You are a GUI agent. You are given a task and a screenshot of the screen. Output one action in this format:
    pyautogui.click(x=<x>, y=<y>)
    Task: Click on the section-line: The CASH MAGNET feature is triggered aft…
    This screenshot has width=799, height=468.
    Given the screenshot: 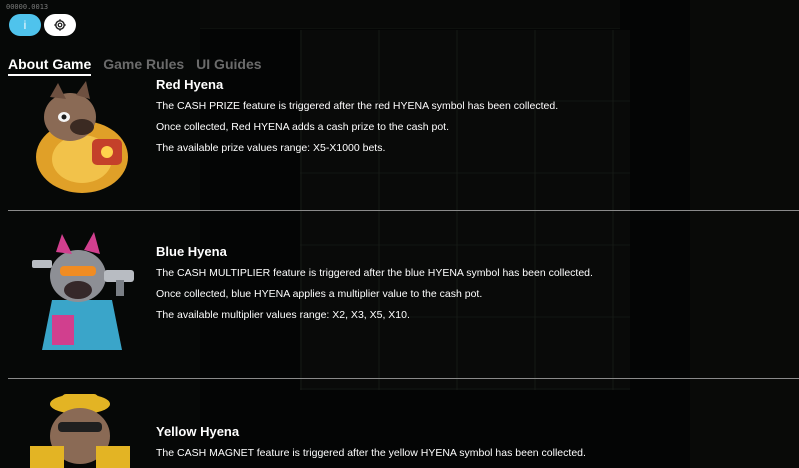 What is the action you would take?
    pyautogui.click(x=371, y=453)
    